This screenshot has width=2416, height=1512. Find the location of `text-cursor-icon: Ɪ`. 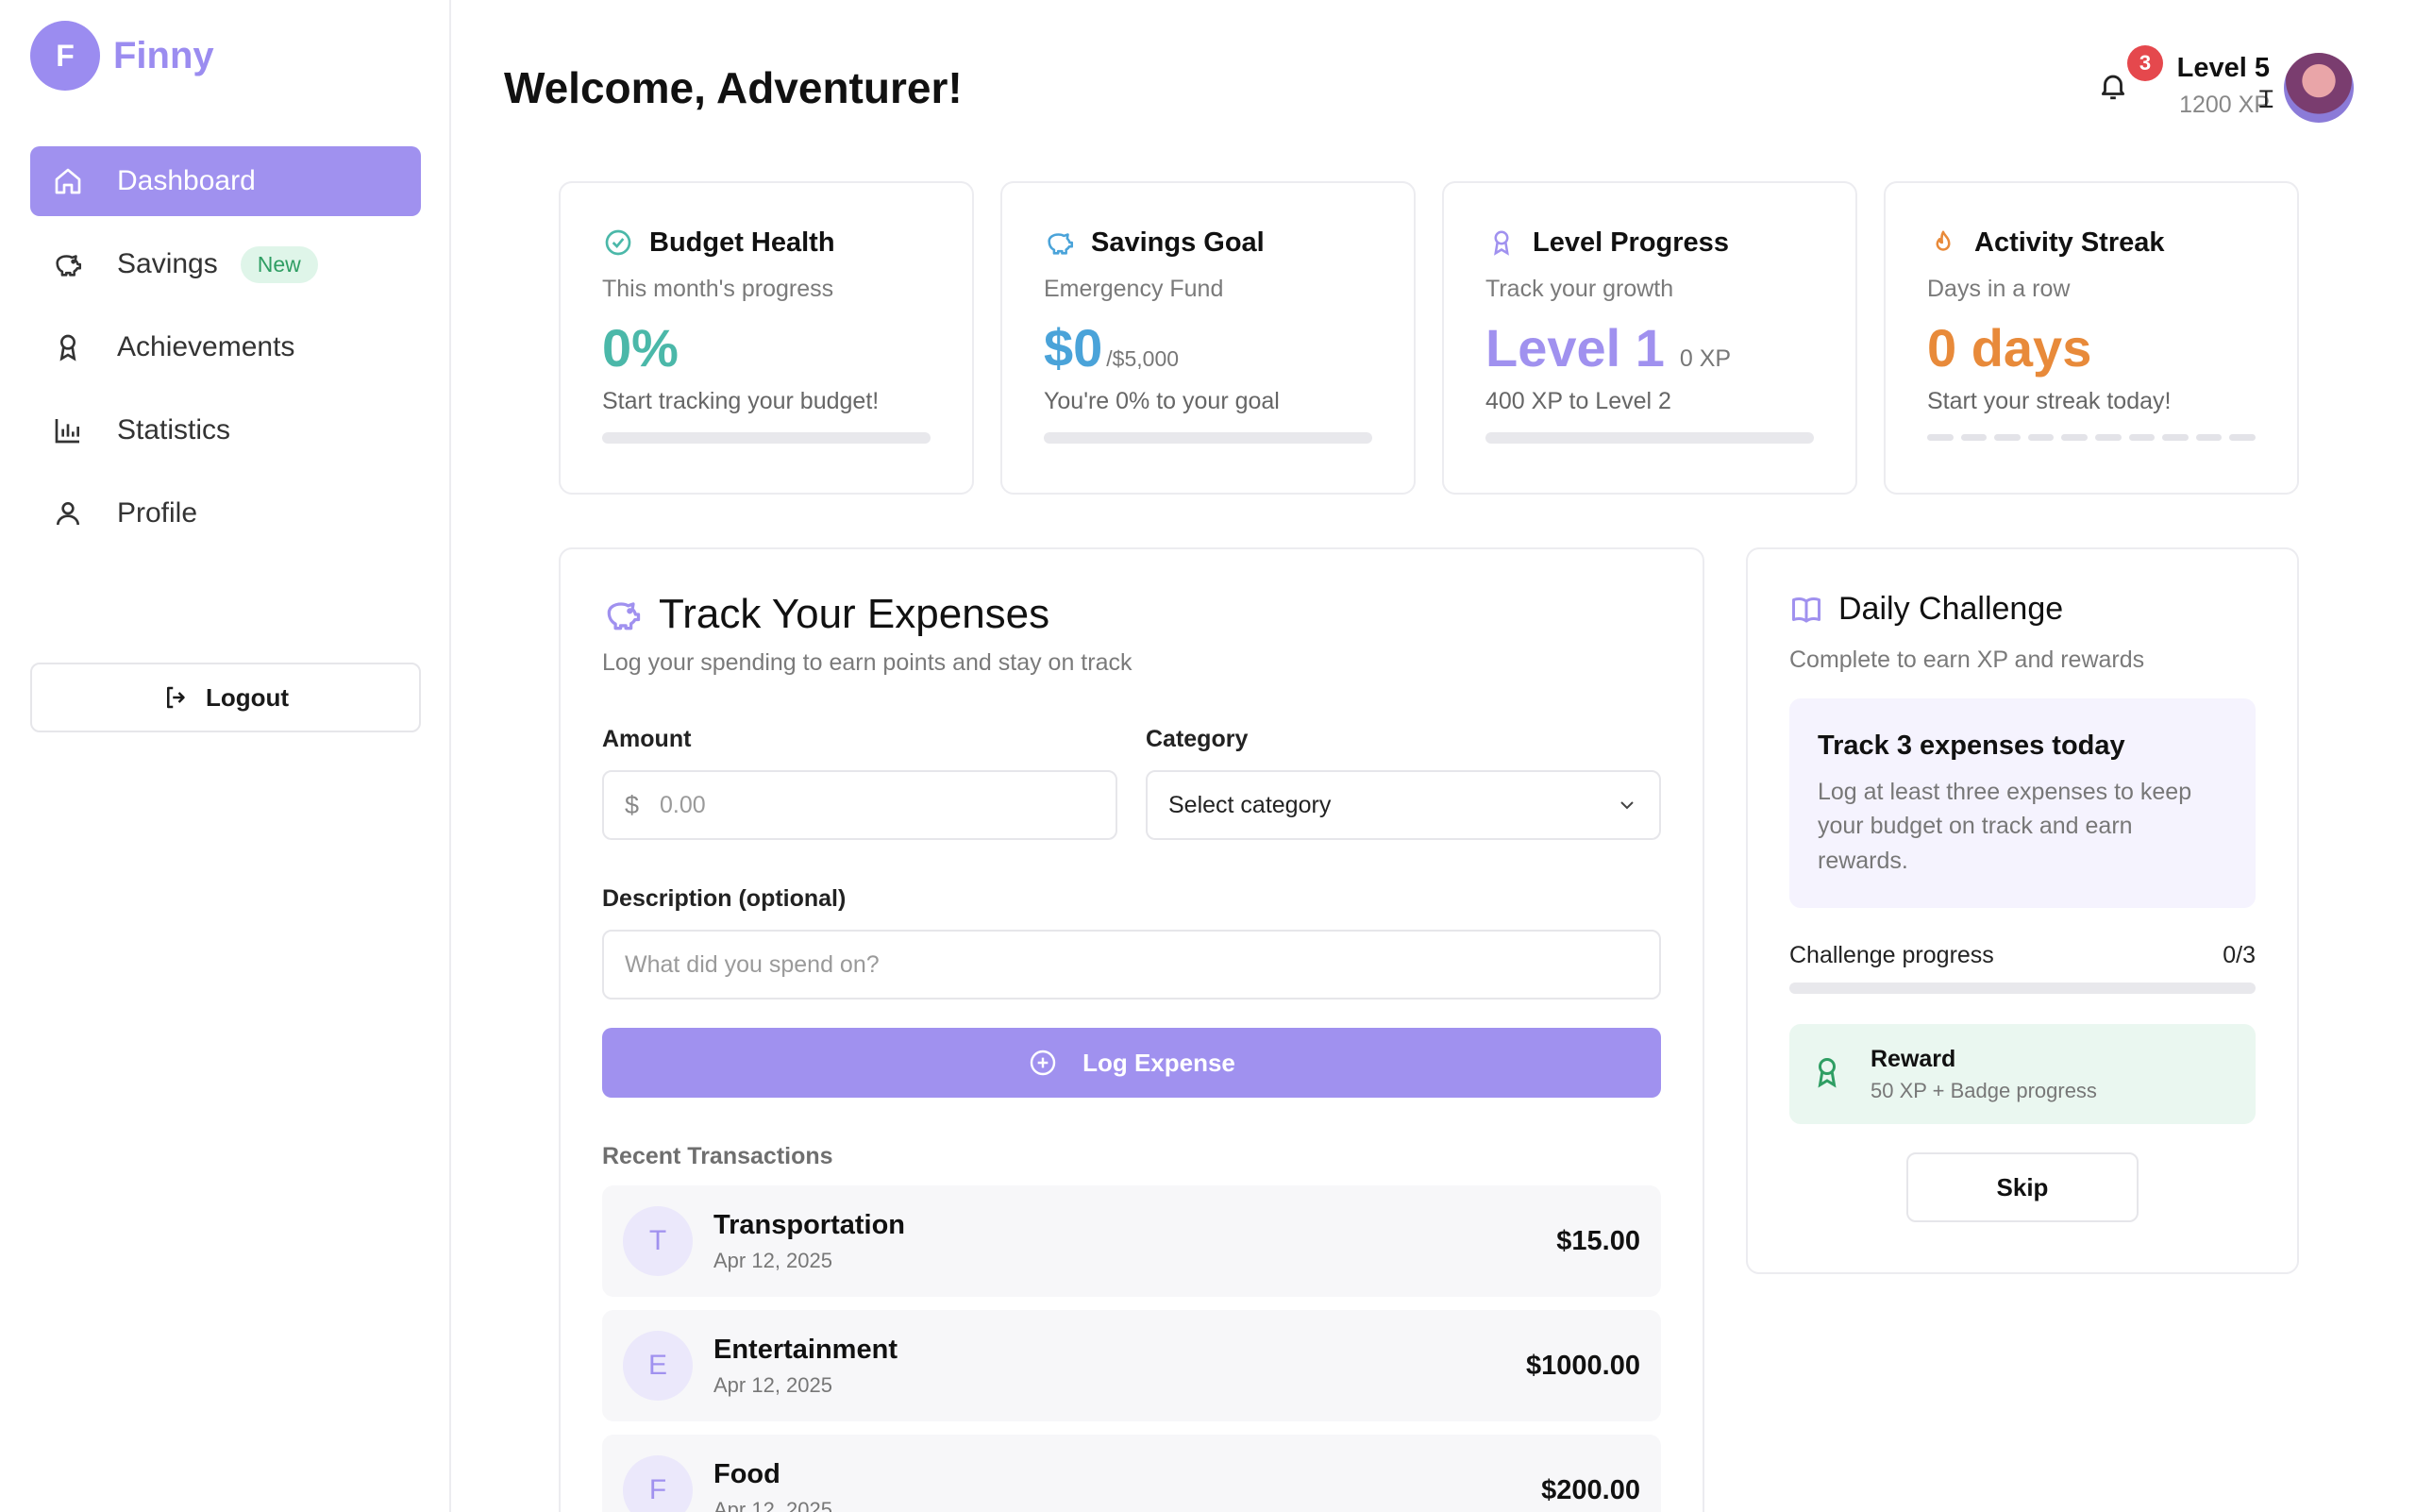

text-cursor-icon: Ɪ is located at coordinates (2266, 99).